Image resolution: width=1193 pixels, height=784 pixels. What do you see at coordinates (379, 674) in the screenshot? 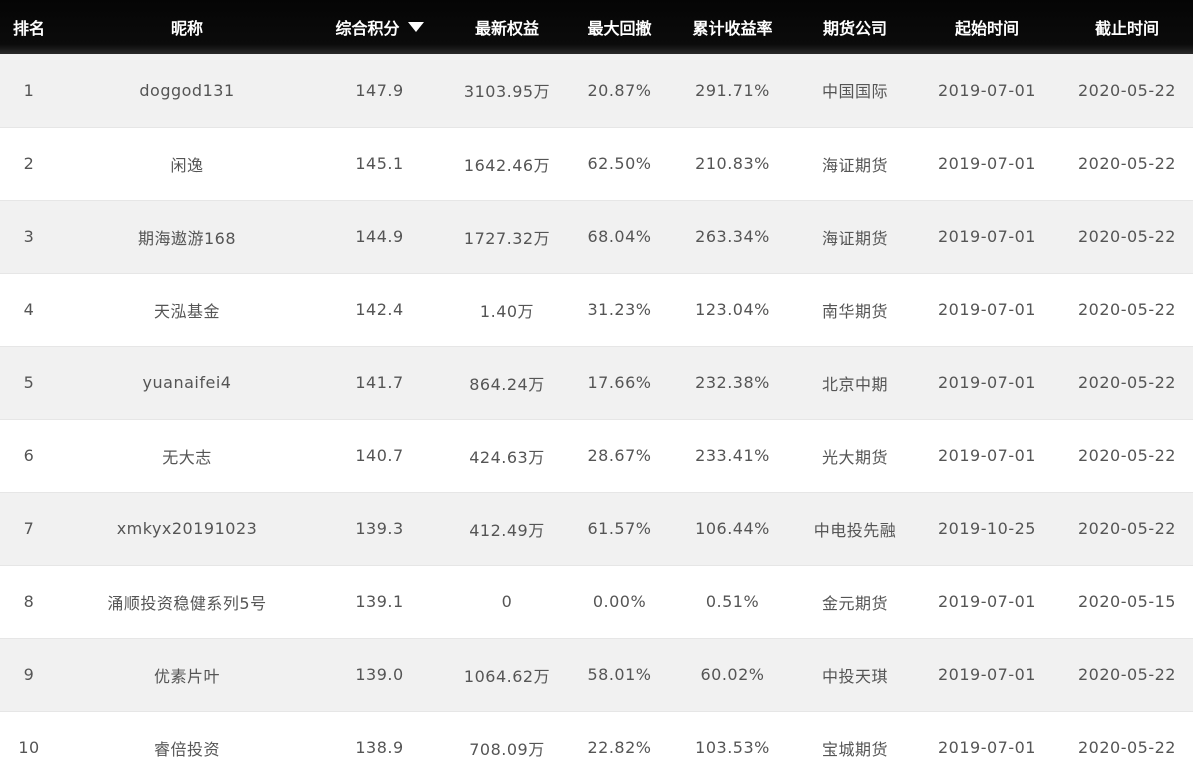
I see `score-cell: 139.0` at bounding box center [379, 674].